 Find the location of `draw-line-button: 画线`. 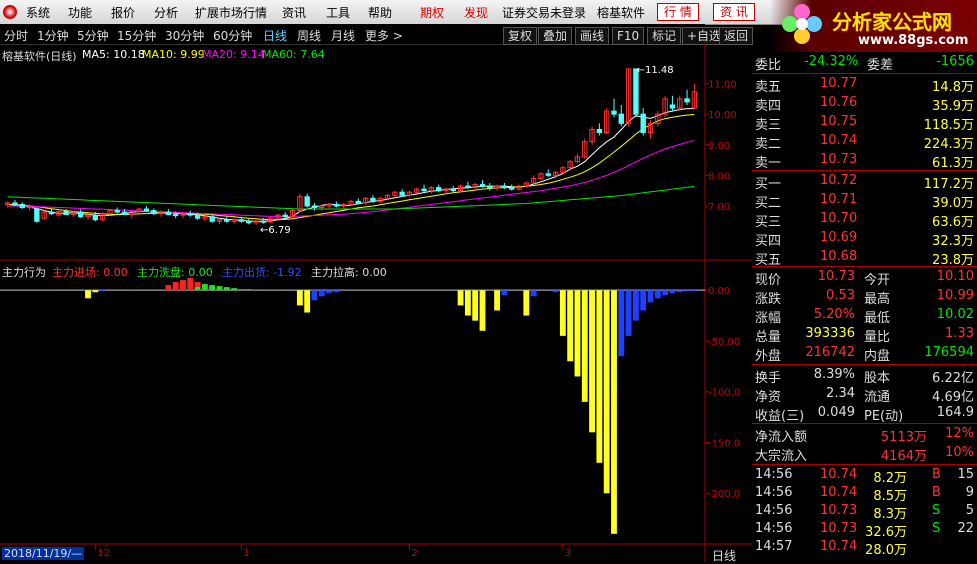

draw-line-button: 画线 is located at coordinates (592, 36).